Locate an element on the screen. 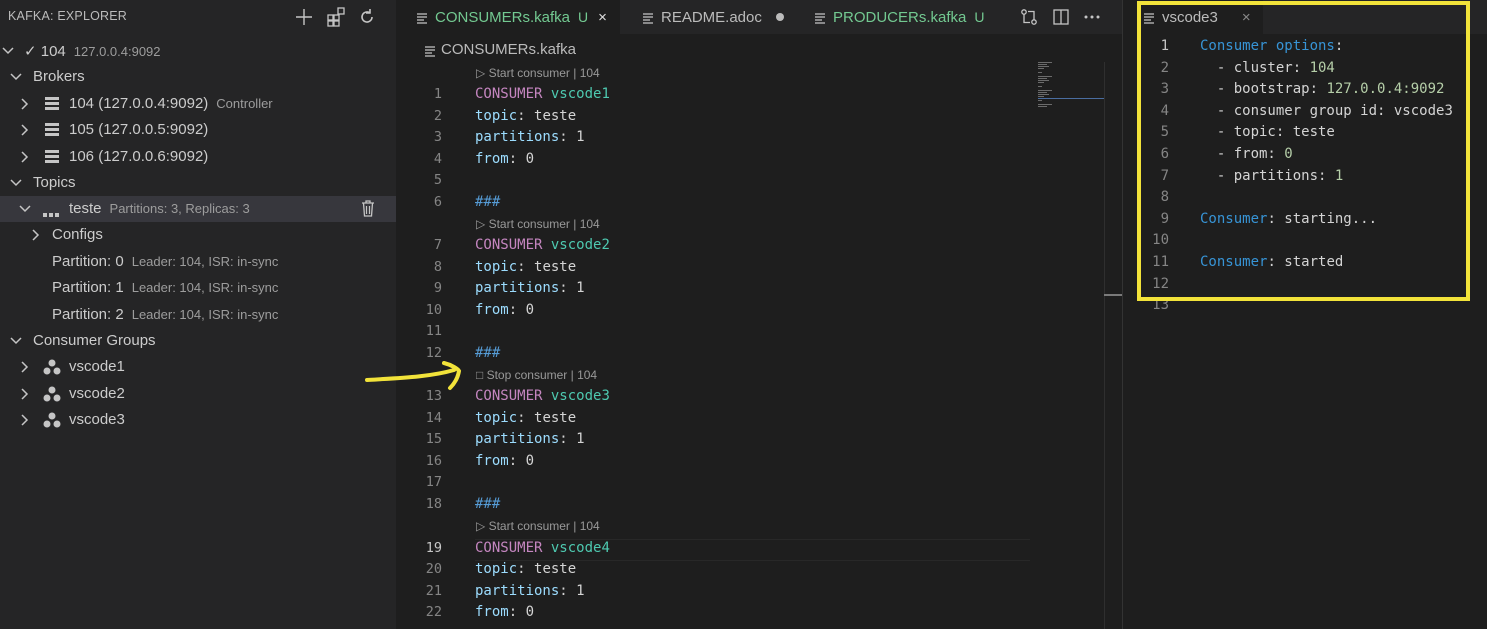  configs-label: Configs is located at coordinates (77, 234).